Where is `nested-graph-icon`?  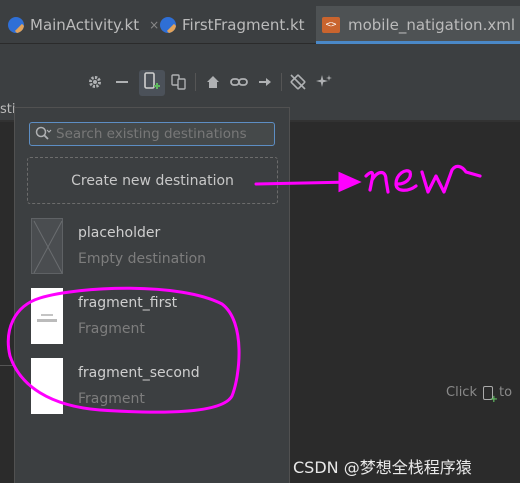 nested-graph-icon is located at coordinates (179, 82).